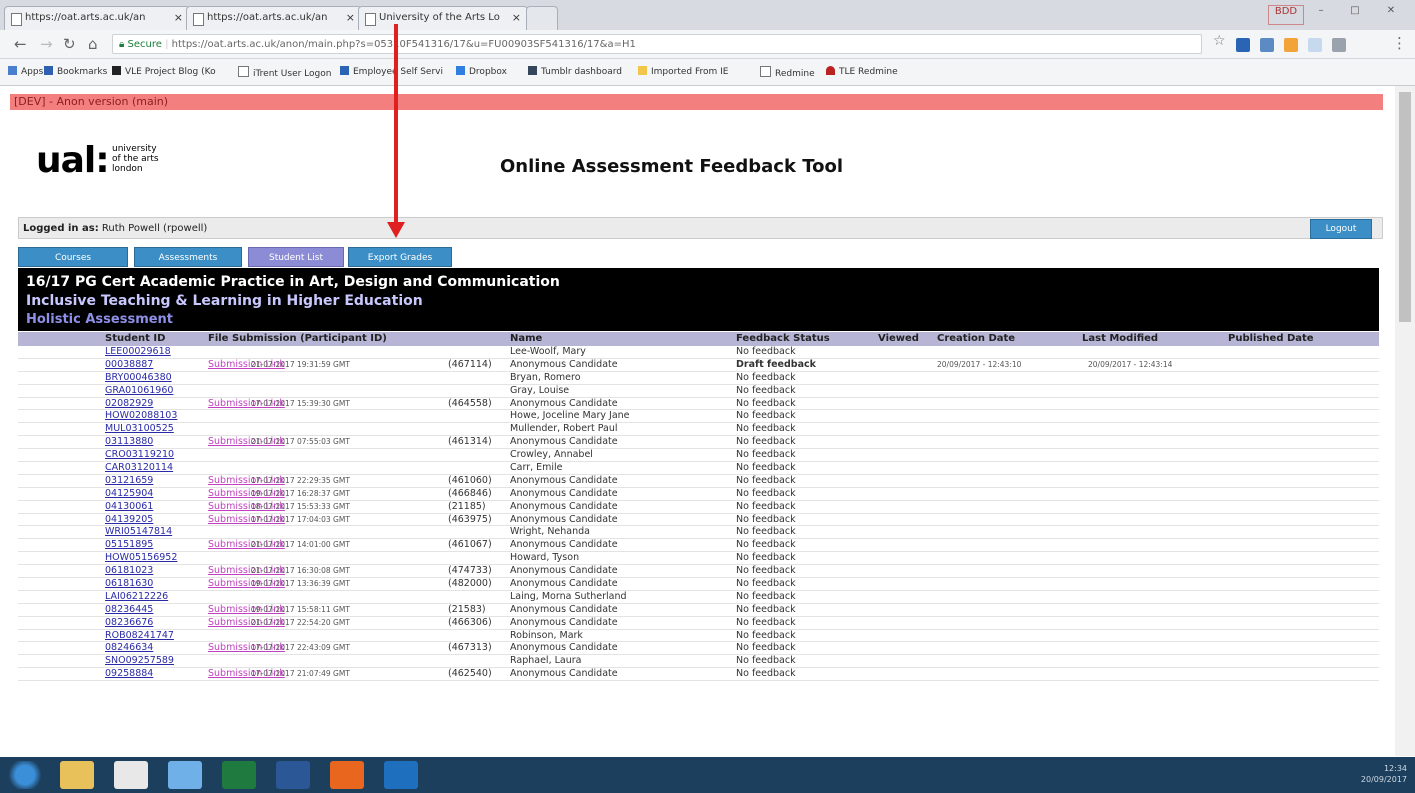 Image resolution: width=1415 pixels, height=793 pixels. What do you see at coordinates (401, 775) in the screenshot?
I see `outlook-icon` at bounding box center [401, 775].